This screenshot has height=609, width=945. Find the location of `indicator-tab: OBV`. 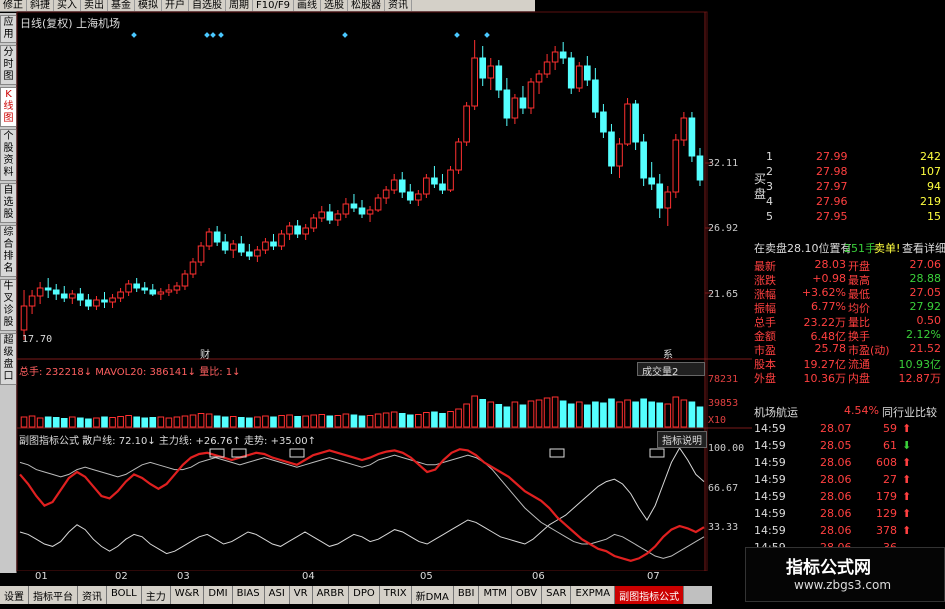

indicator-tab: OBV is located at coordinates (527, 595).